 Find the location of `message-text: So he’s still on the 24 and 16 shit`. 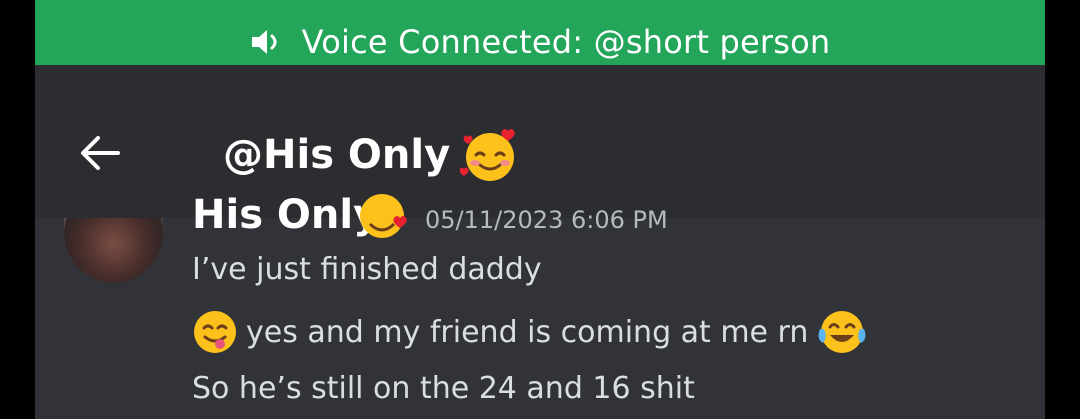

message-text: So he’s still on the 24 and 16 shit is located at coordinates (443, 388).